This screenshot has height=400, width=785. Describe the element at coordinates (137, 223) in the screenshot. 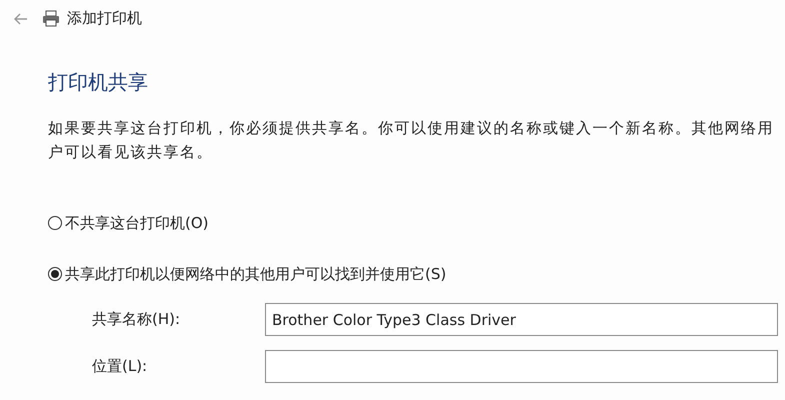

I see `radio-label: 不共享这台打印机(O)` at that location.